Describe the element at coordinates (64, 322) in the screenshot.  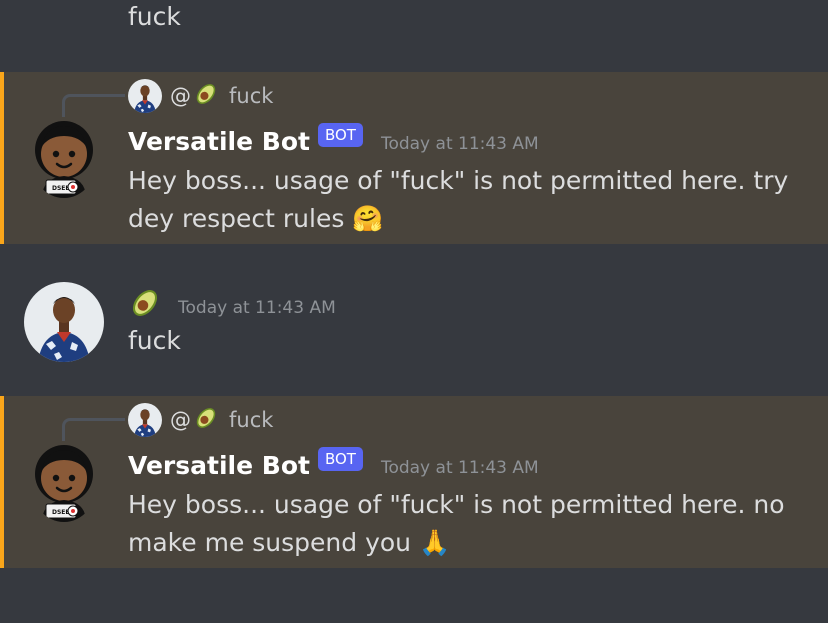
I see `user-avatar` at that location.